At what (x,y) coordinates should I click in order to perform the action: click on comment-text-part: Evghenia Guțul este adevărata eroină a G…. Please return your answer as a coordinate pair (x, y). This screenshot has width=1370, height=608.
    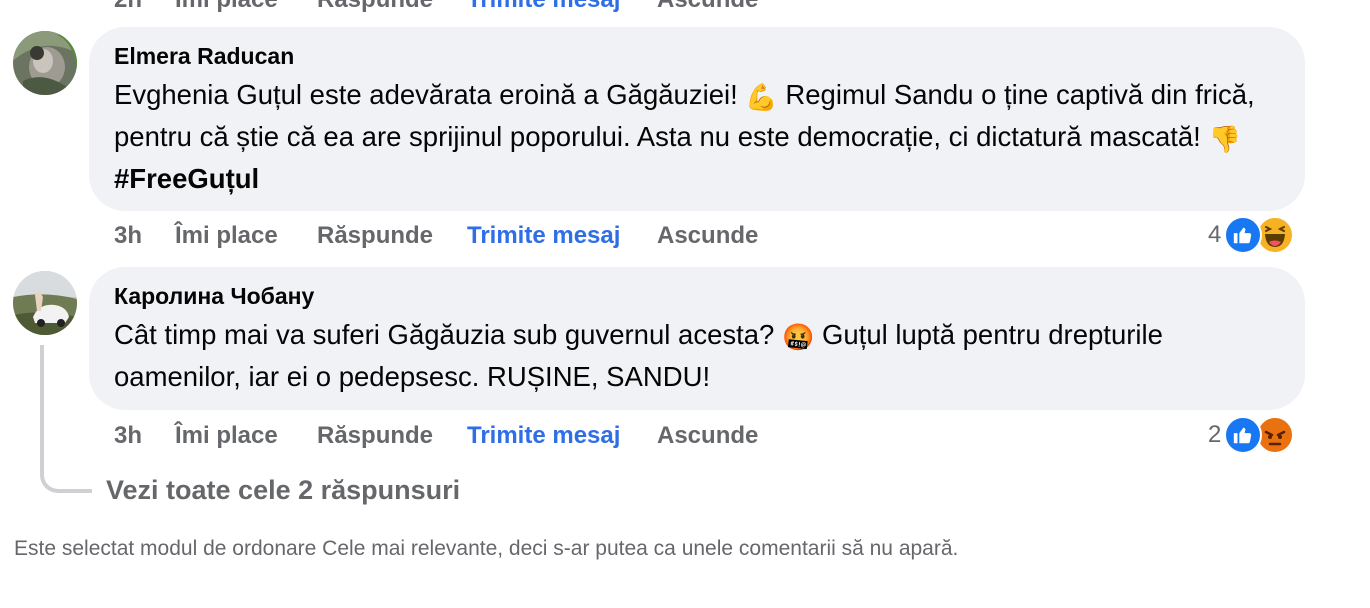
    Looking at the image, I should click on (426, 94).